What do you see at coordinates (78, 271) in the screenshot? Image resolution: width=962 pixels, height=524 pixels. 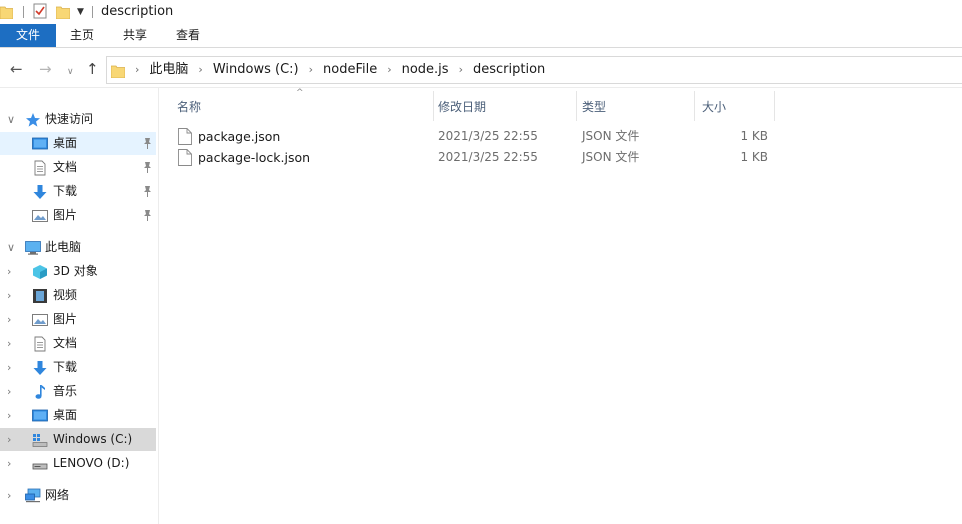 I see `sidebar-item-3d-objects: › 3D 对象` at bounding box center [78, 271].